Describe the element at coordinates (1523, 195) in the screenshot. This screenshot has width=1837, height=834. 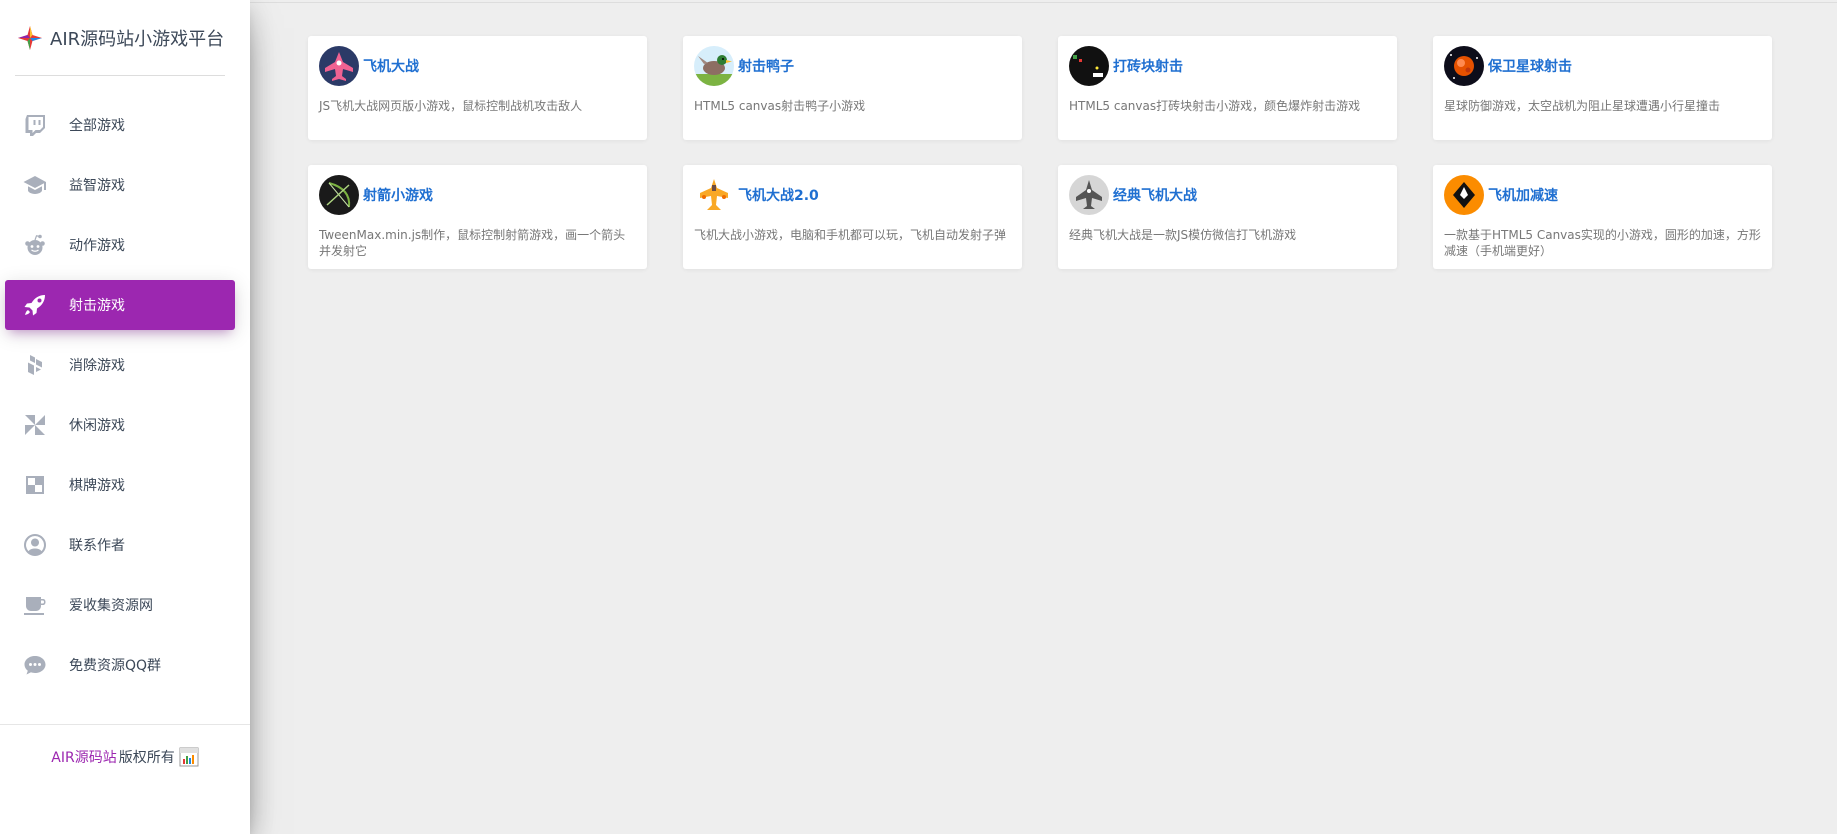
I see `game-title: 飞机加减速` at that location.